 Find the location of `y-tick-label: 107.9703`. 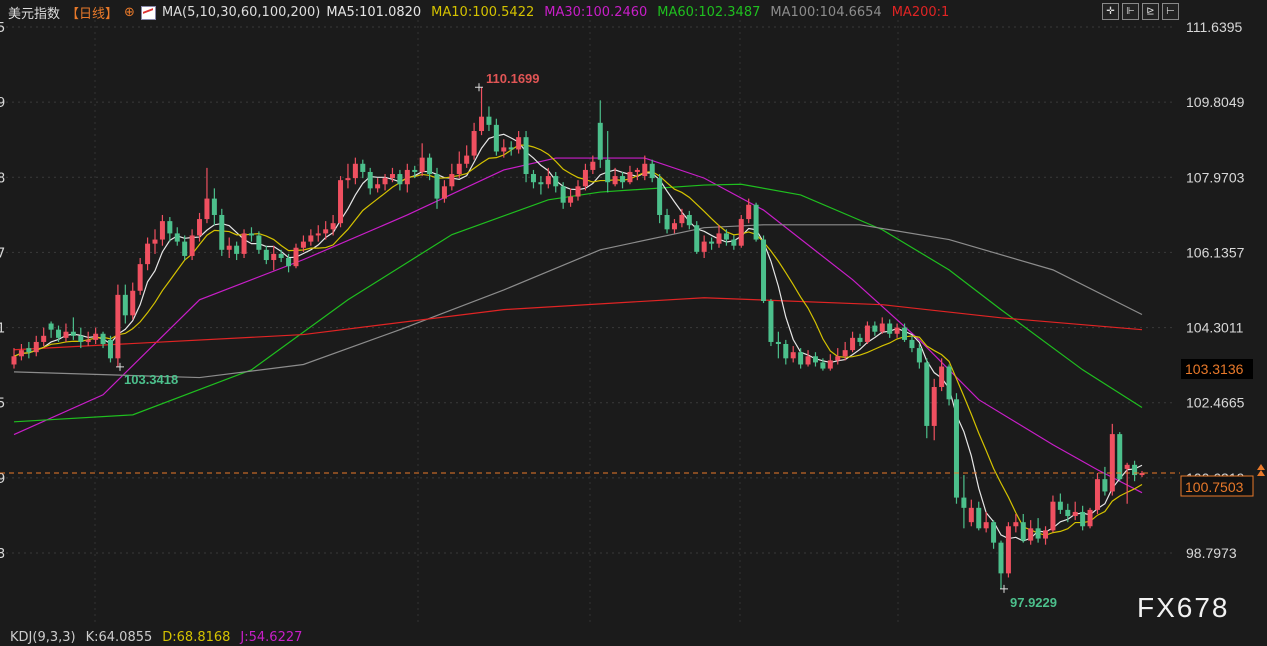

y-tick-label: 107.9703 is located at coordinates (1215, 177).